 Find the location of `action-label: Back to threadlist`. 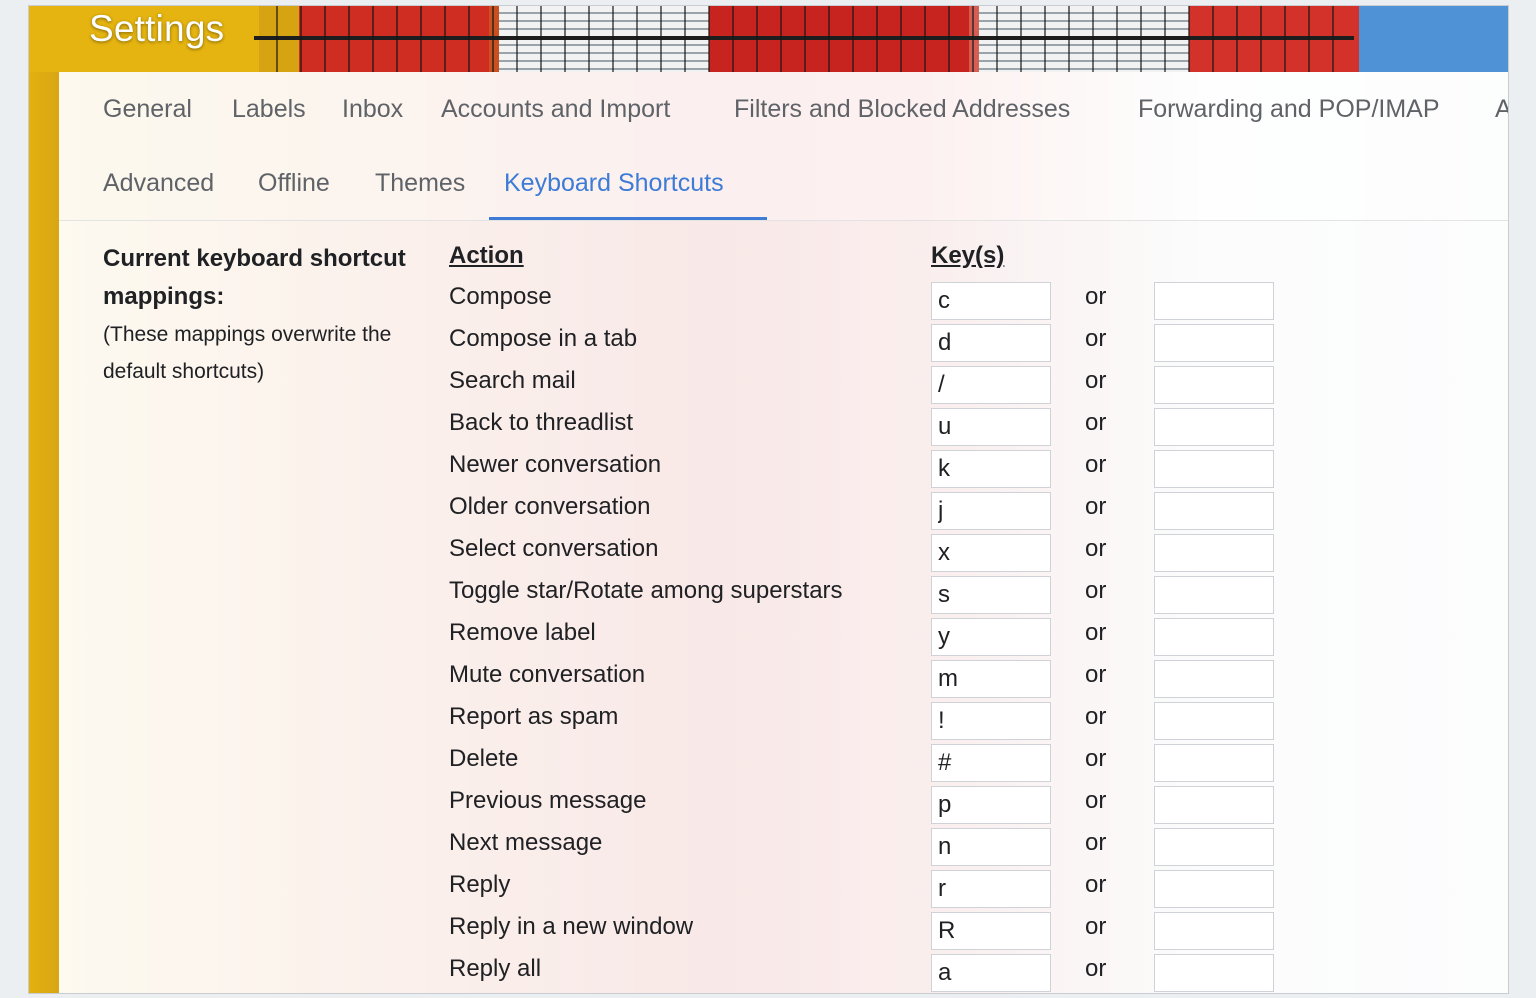

action-label: Back to threadlist is located at coordinates (541, 422).